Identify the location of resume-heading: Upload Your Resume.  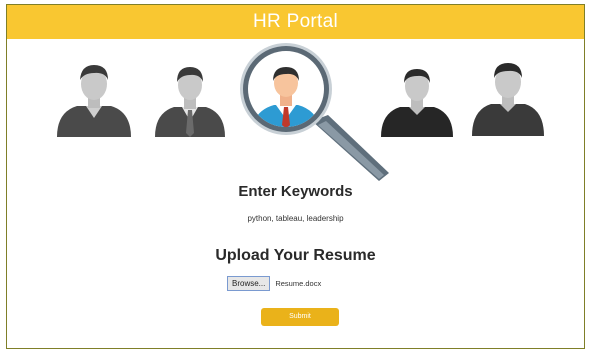
(295, 255).